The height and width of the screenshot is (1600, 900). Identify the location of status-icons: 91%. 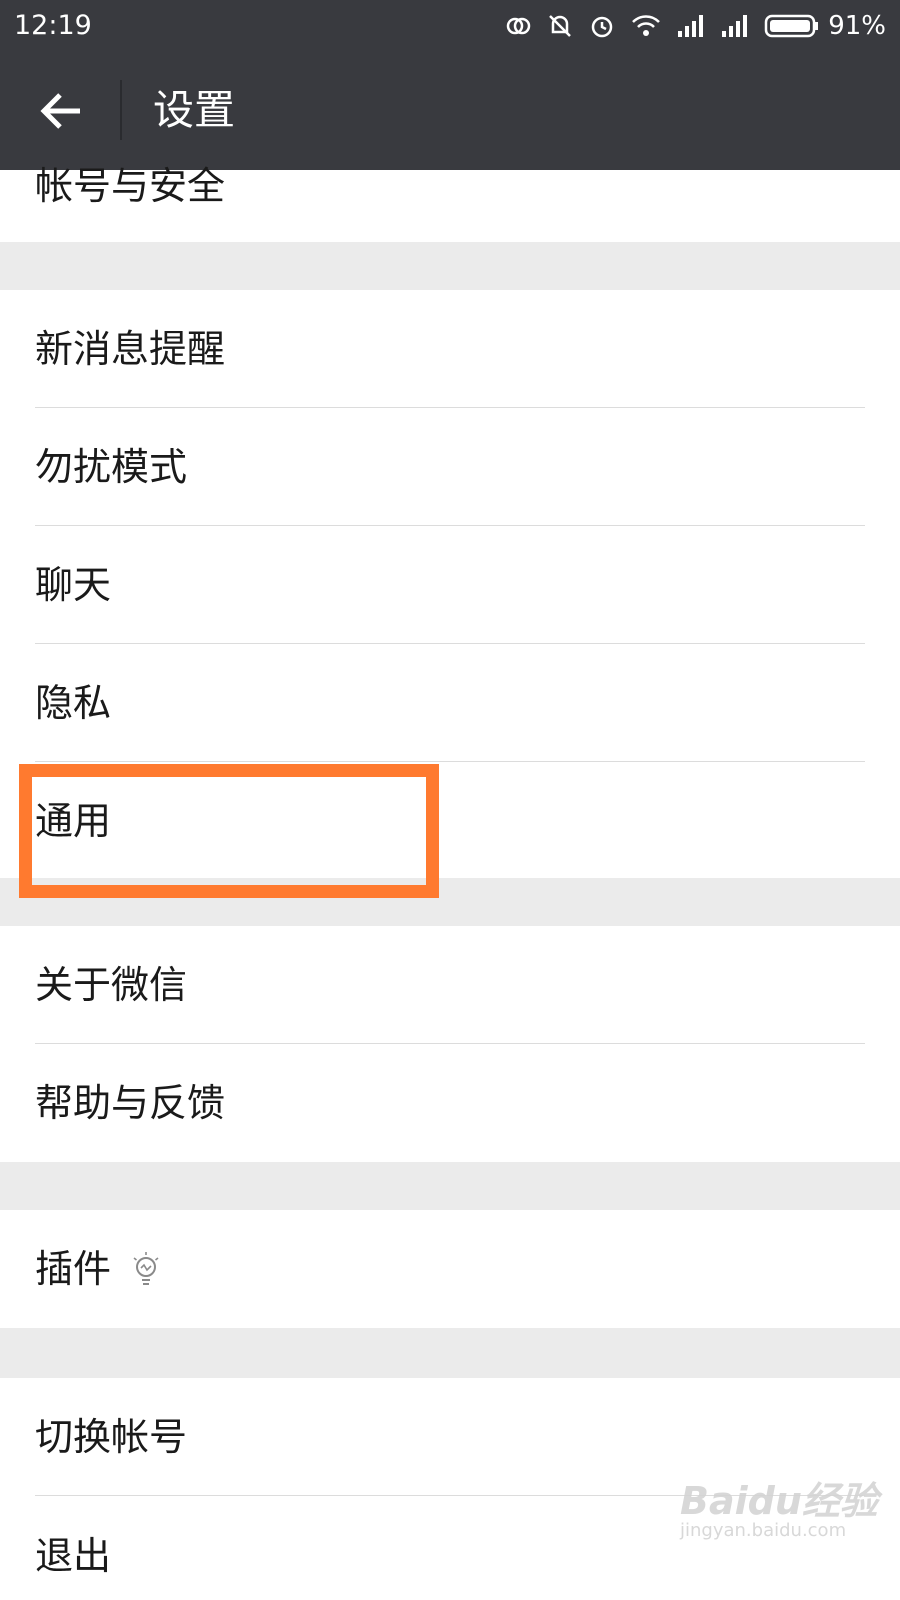
(688, 26).